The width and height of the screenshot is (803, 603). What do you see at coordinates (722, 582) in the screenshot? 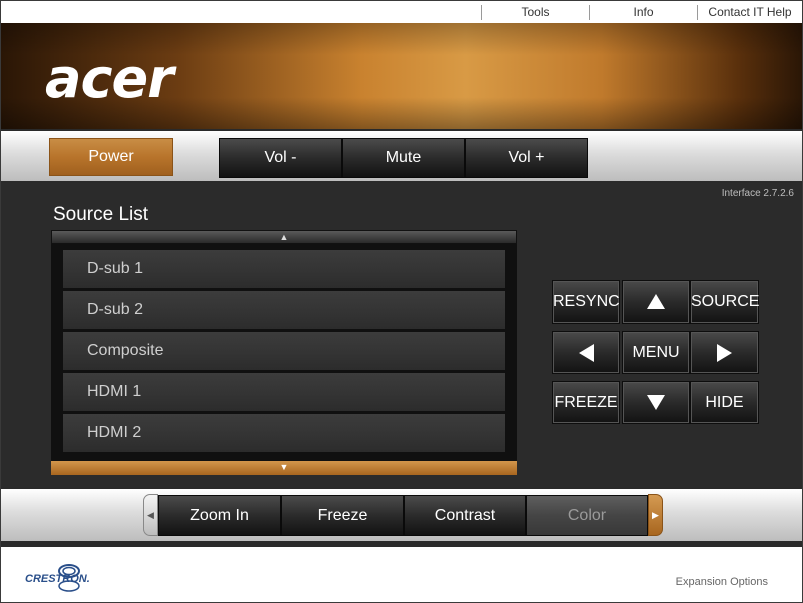
I see `expansion-options-link: Expansion Options` at bounding box center [722, 582].